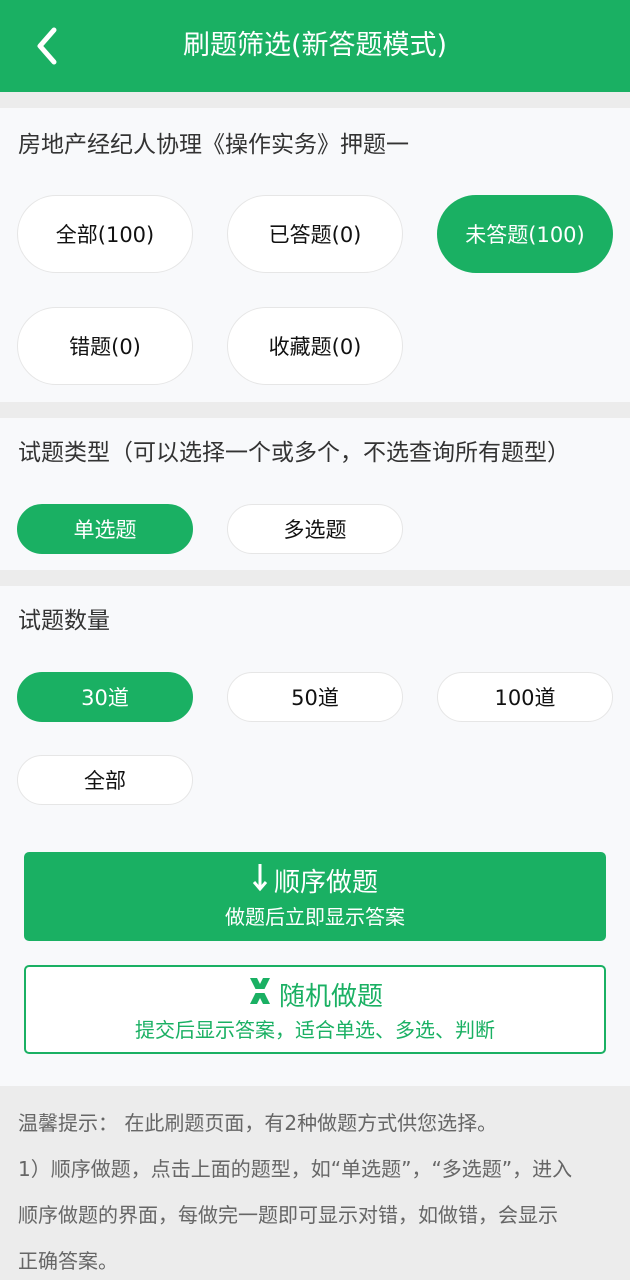 The image size is (630, 1280). I want to click on scope-option-unanswered: 未答题(100), so click(525, 234).